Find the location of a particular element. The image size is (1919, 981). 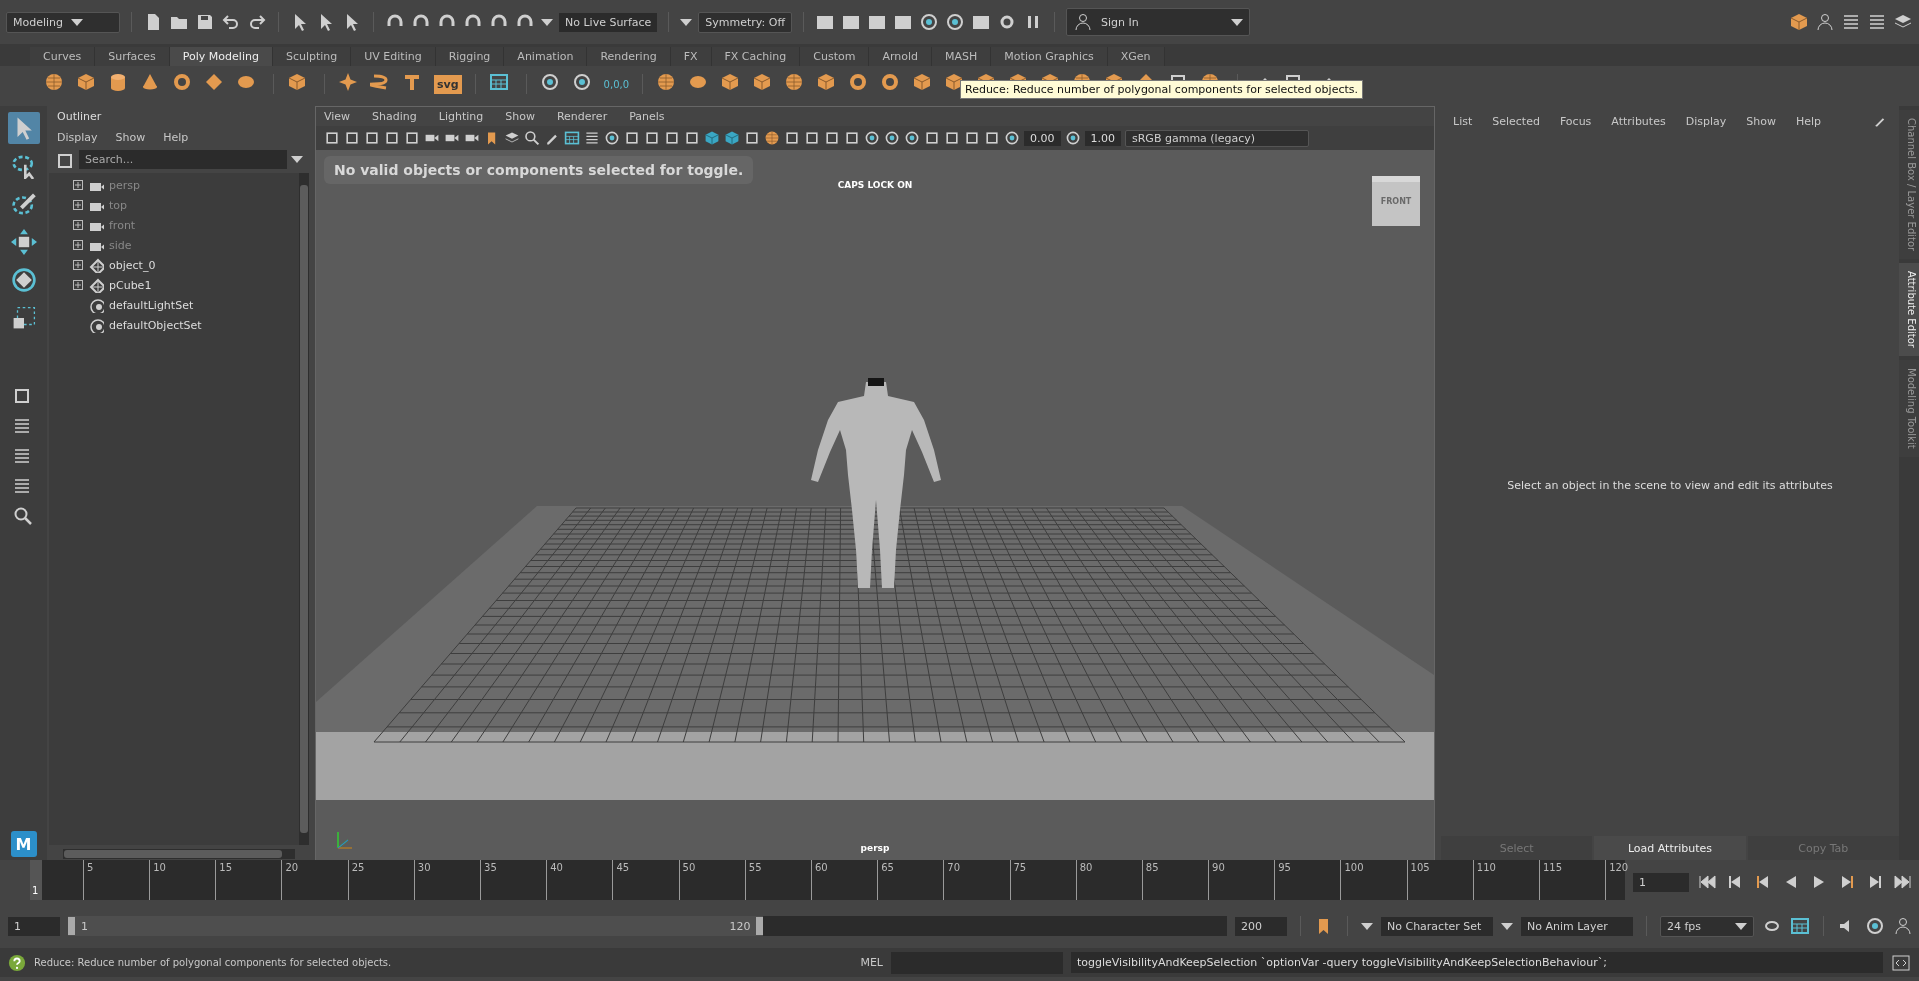

viewport-message: No valid objects or components selected for toggle. is located at coordinates (539, 170).